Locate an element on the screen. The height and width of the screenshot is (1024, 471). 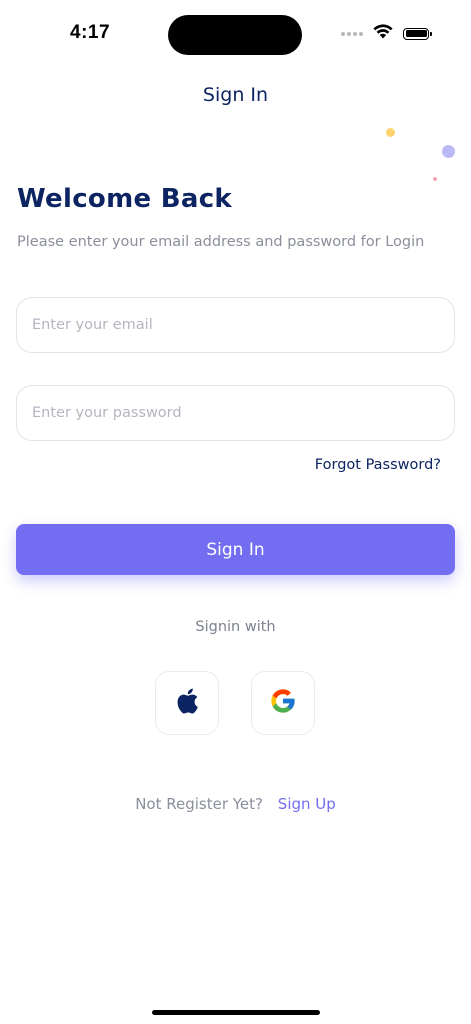
battery-icon is located at coordinates (417, 33).